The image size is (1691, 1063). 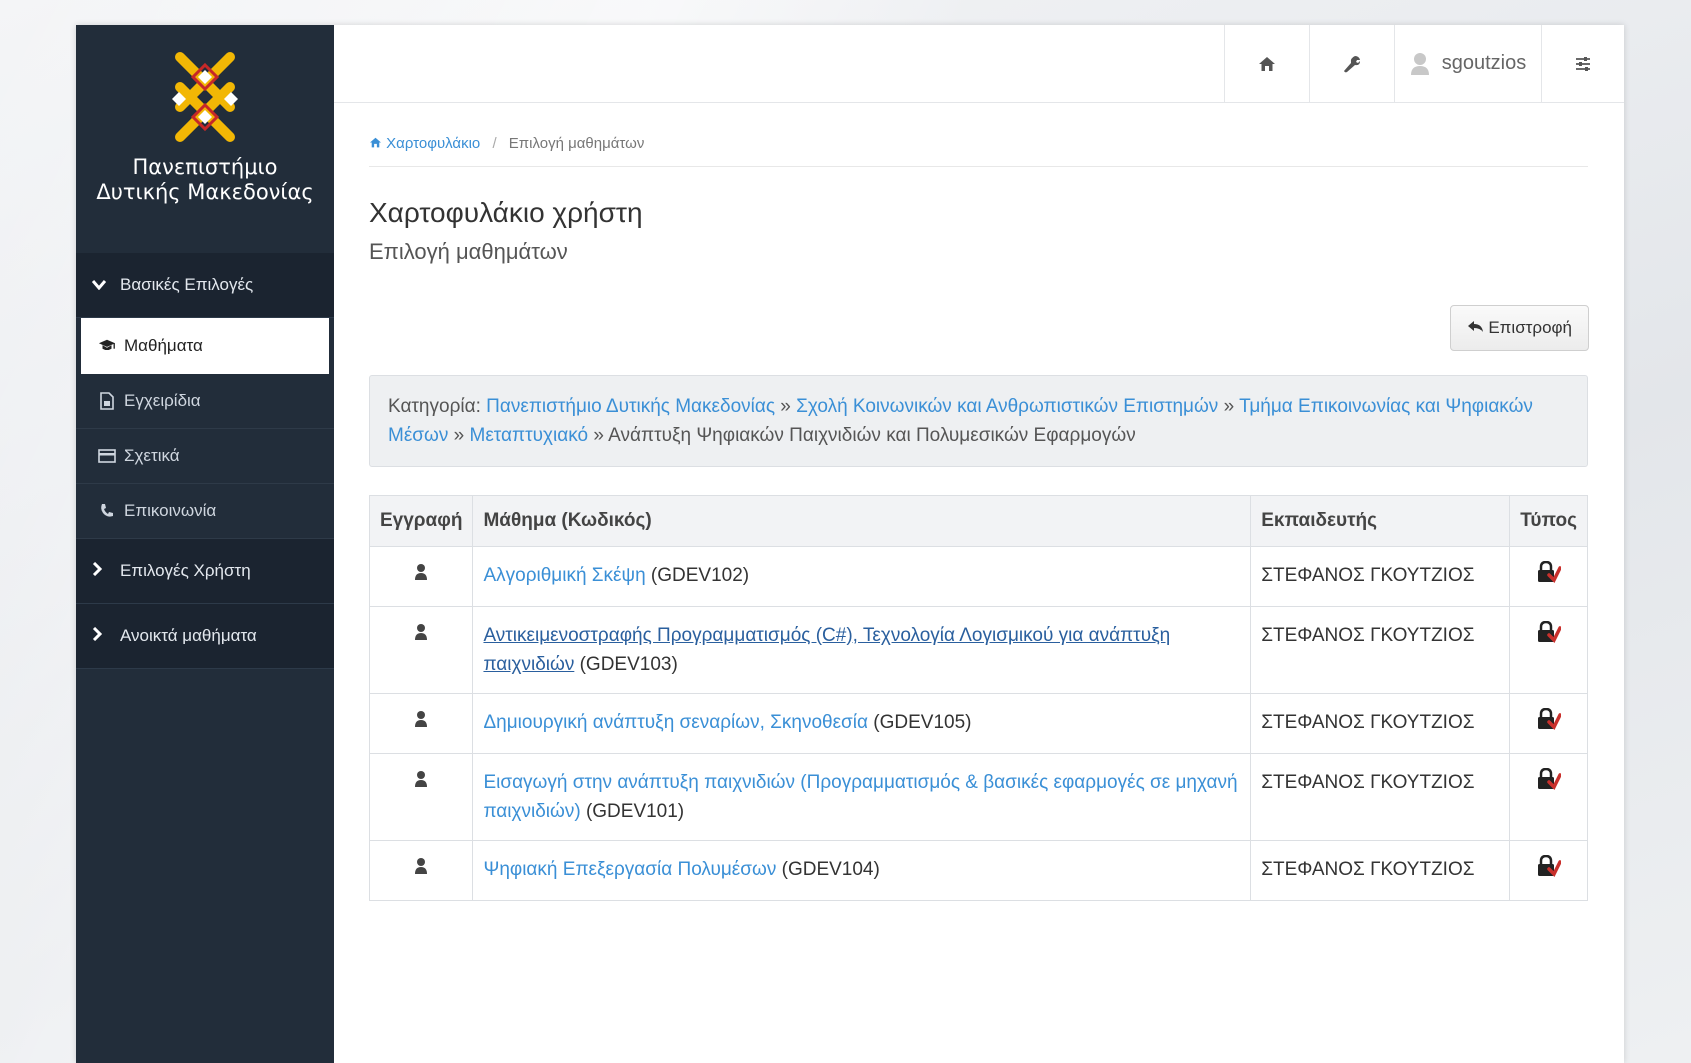 What do you see at coordinates (162, 400) in the screenshot?
I see `sidebar-item-label: Εγχειρίδια` at bounding box center [162, 400].